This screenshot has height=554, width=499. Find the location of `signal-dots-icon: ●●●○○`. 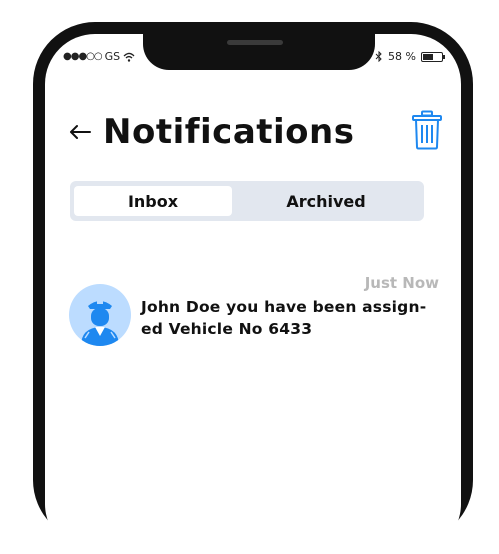

signal-dots-icon: ●●●○○ is located at coordinates (83, 56).